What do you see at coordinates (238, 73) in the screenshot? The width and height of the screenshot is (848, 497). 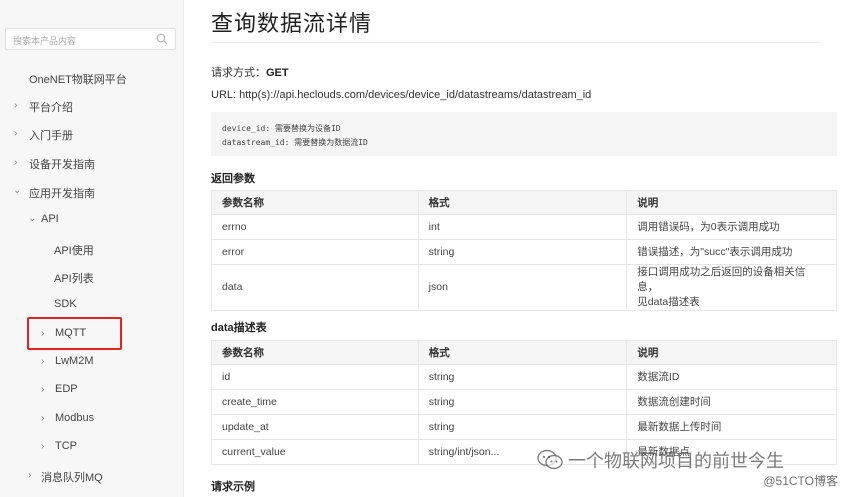 I see `request-method-label: 请求方式：` at bounding box center [238, 73].